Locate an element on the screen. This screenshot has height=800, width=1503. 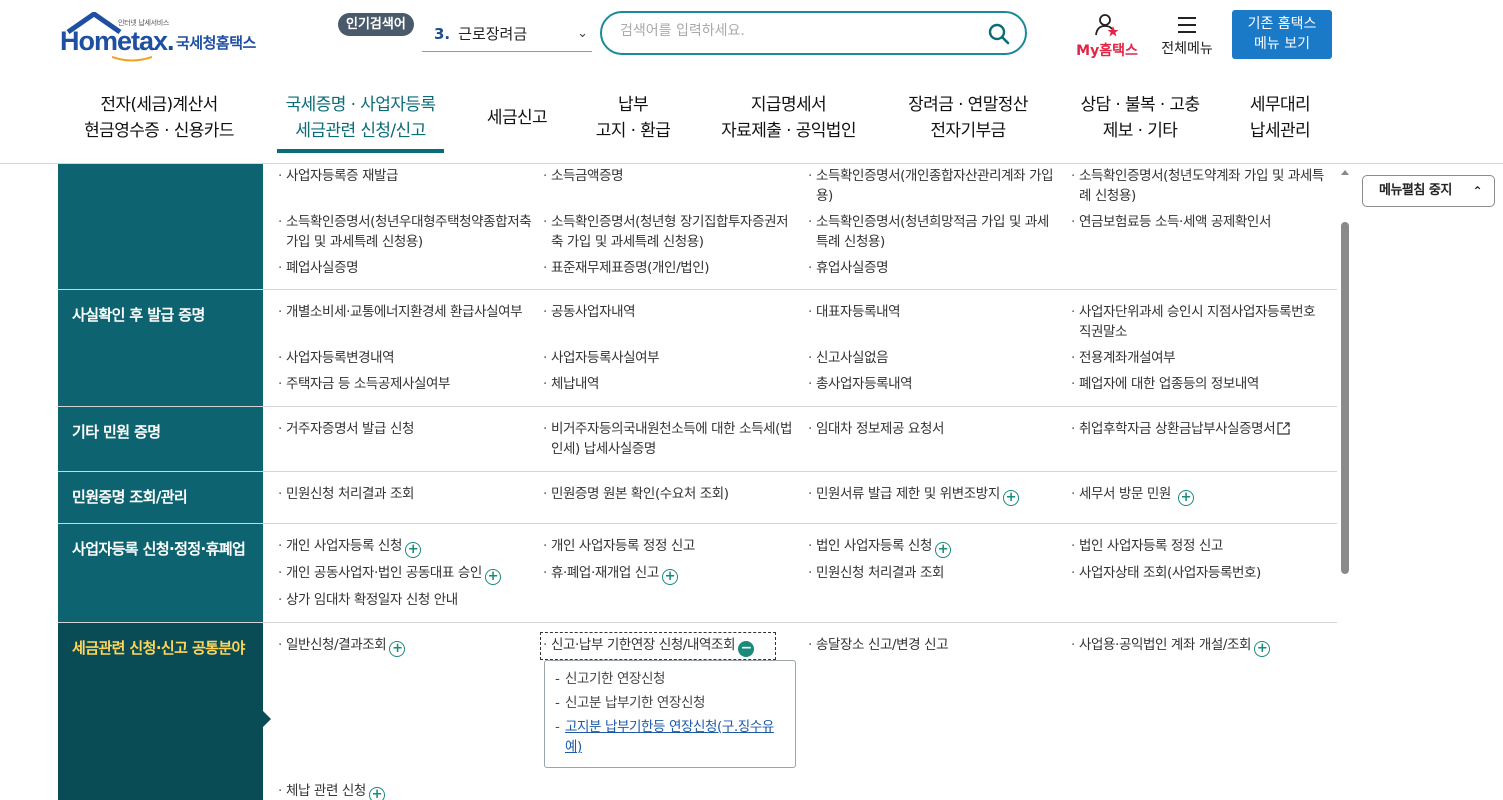
row-head: 사실확인 후 발급 증명 is located at coordinates (160, 348).